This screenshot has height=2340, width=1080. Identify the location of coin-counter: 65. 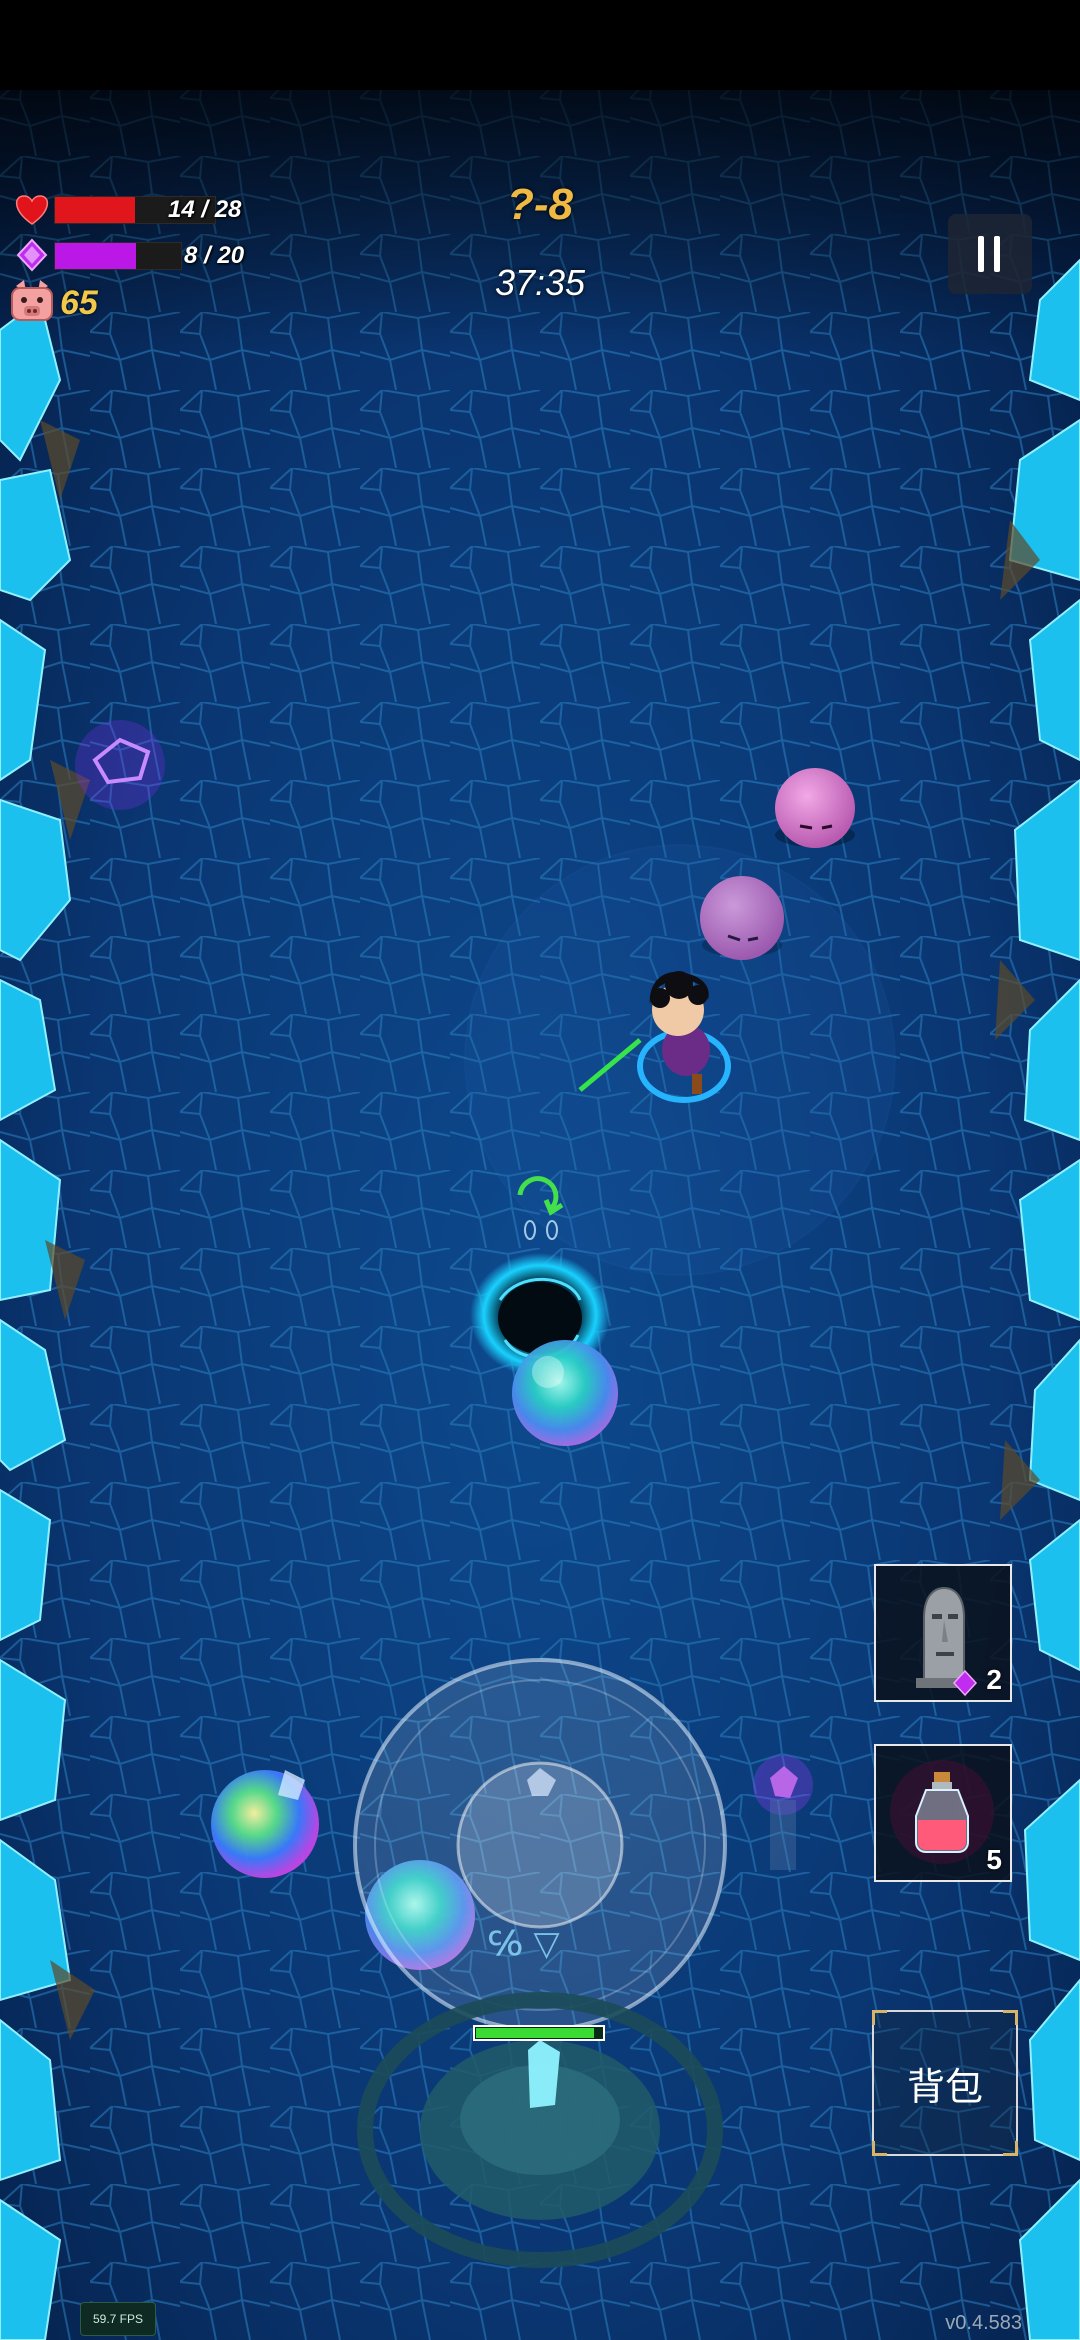
(78, 303).